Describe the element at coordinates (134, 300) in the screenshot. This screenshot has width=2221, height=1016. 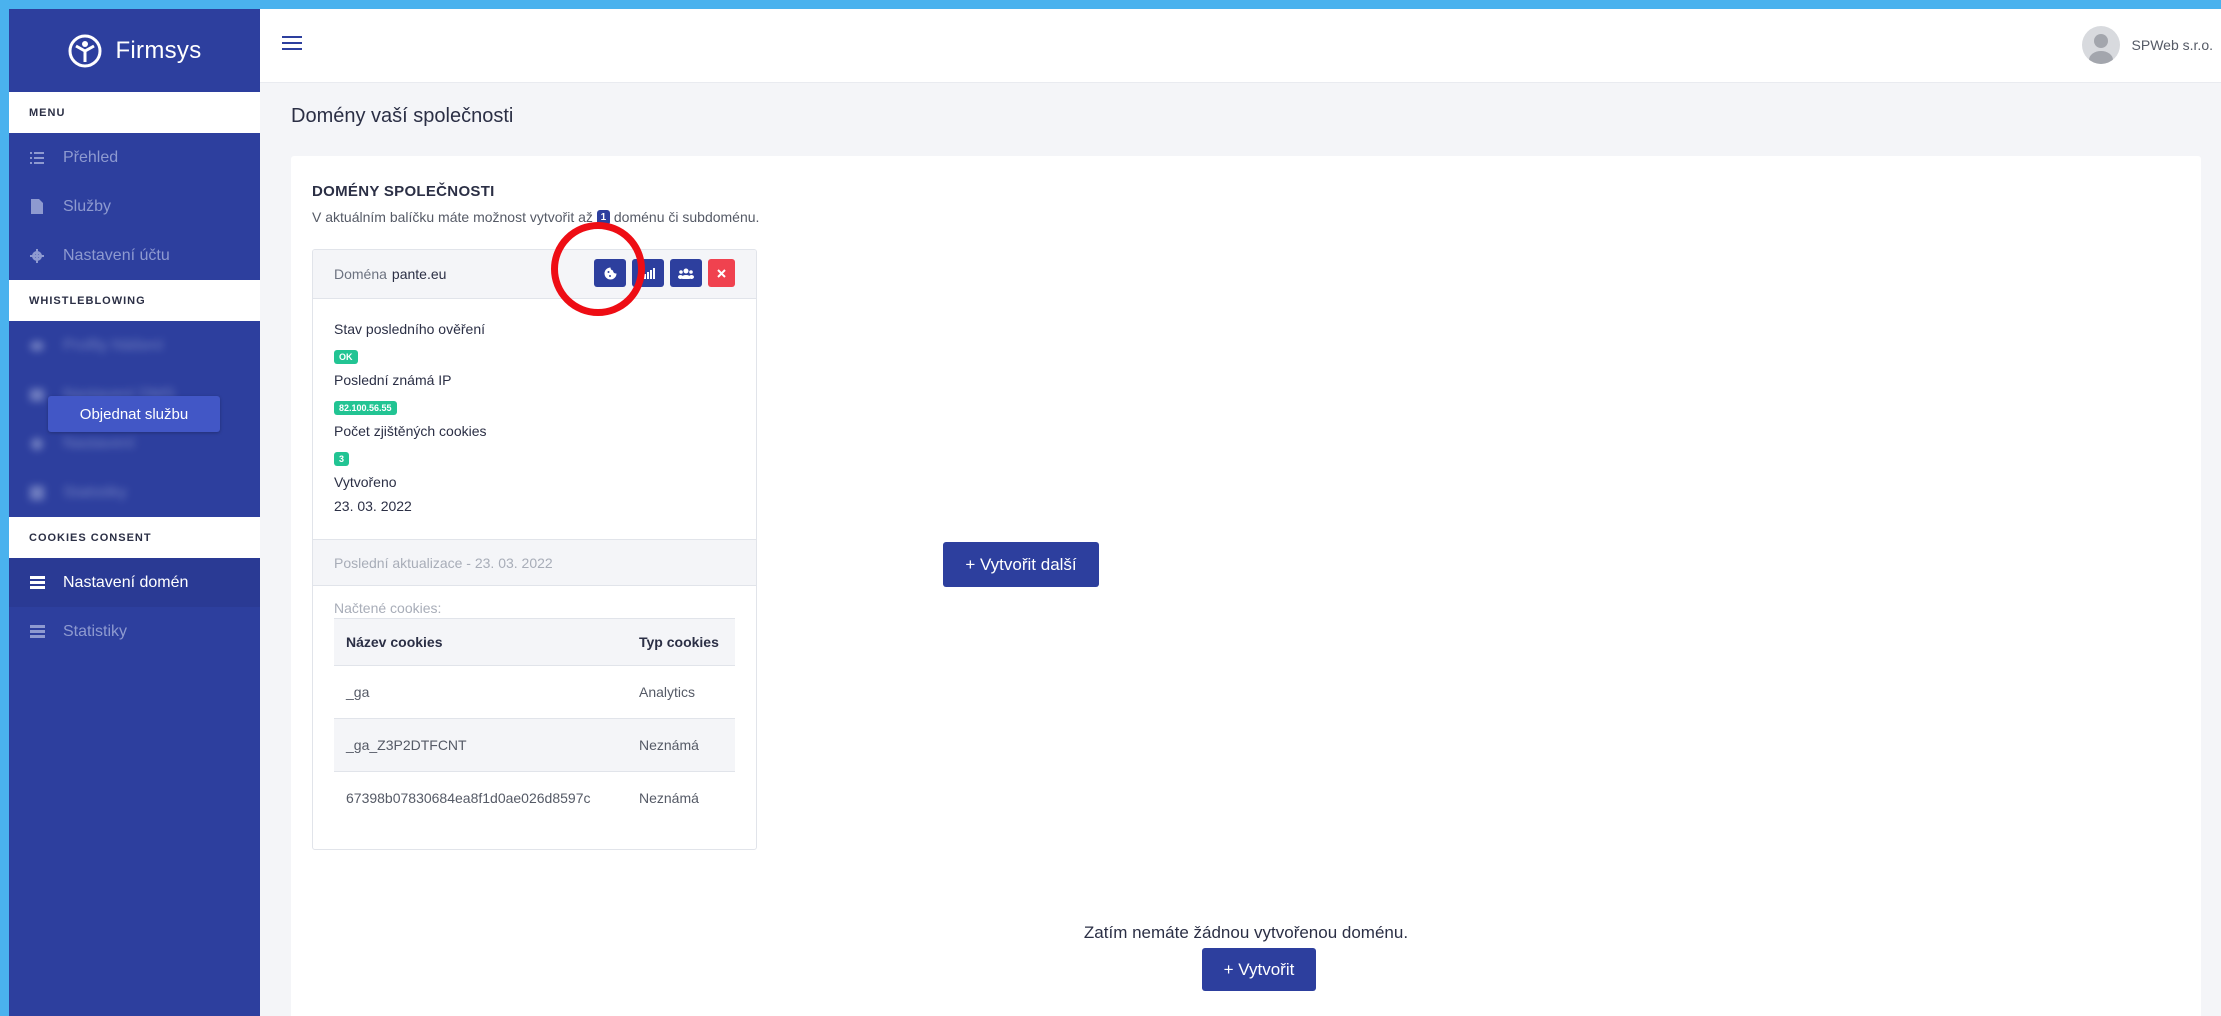
I see `sidebar-header-whistleblowing: WHISTLEBLOWING` at that location.